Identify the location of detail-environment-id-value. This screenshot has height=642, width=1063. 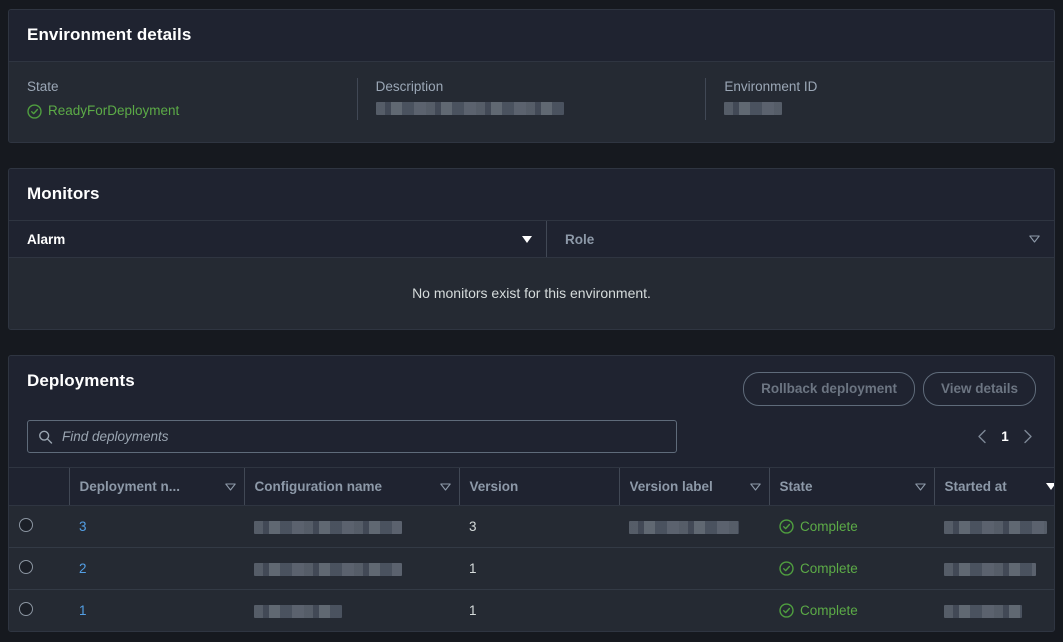
(880, 108).